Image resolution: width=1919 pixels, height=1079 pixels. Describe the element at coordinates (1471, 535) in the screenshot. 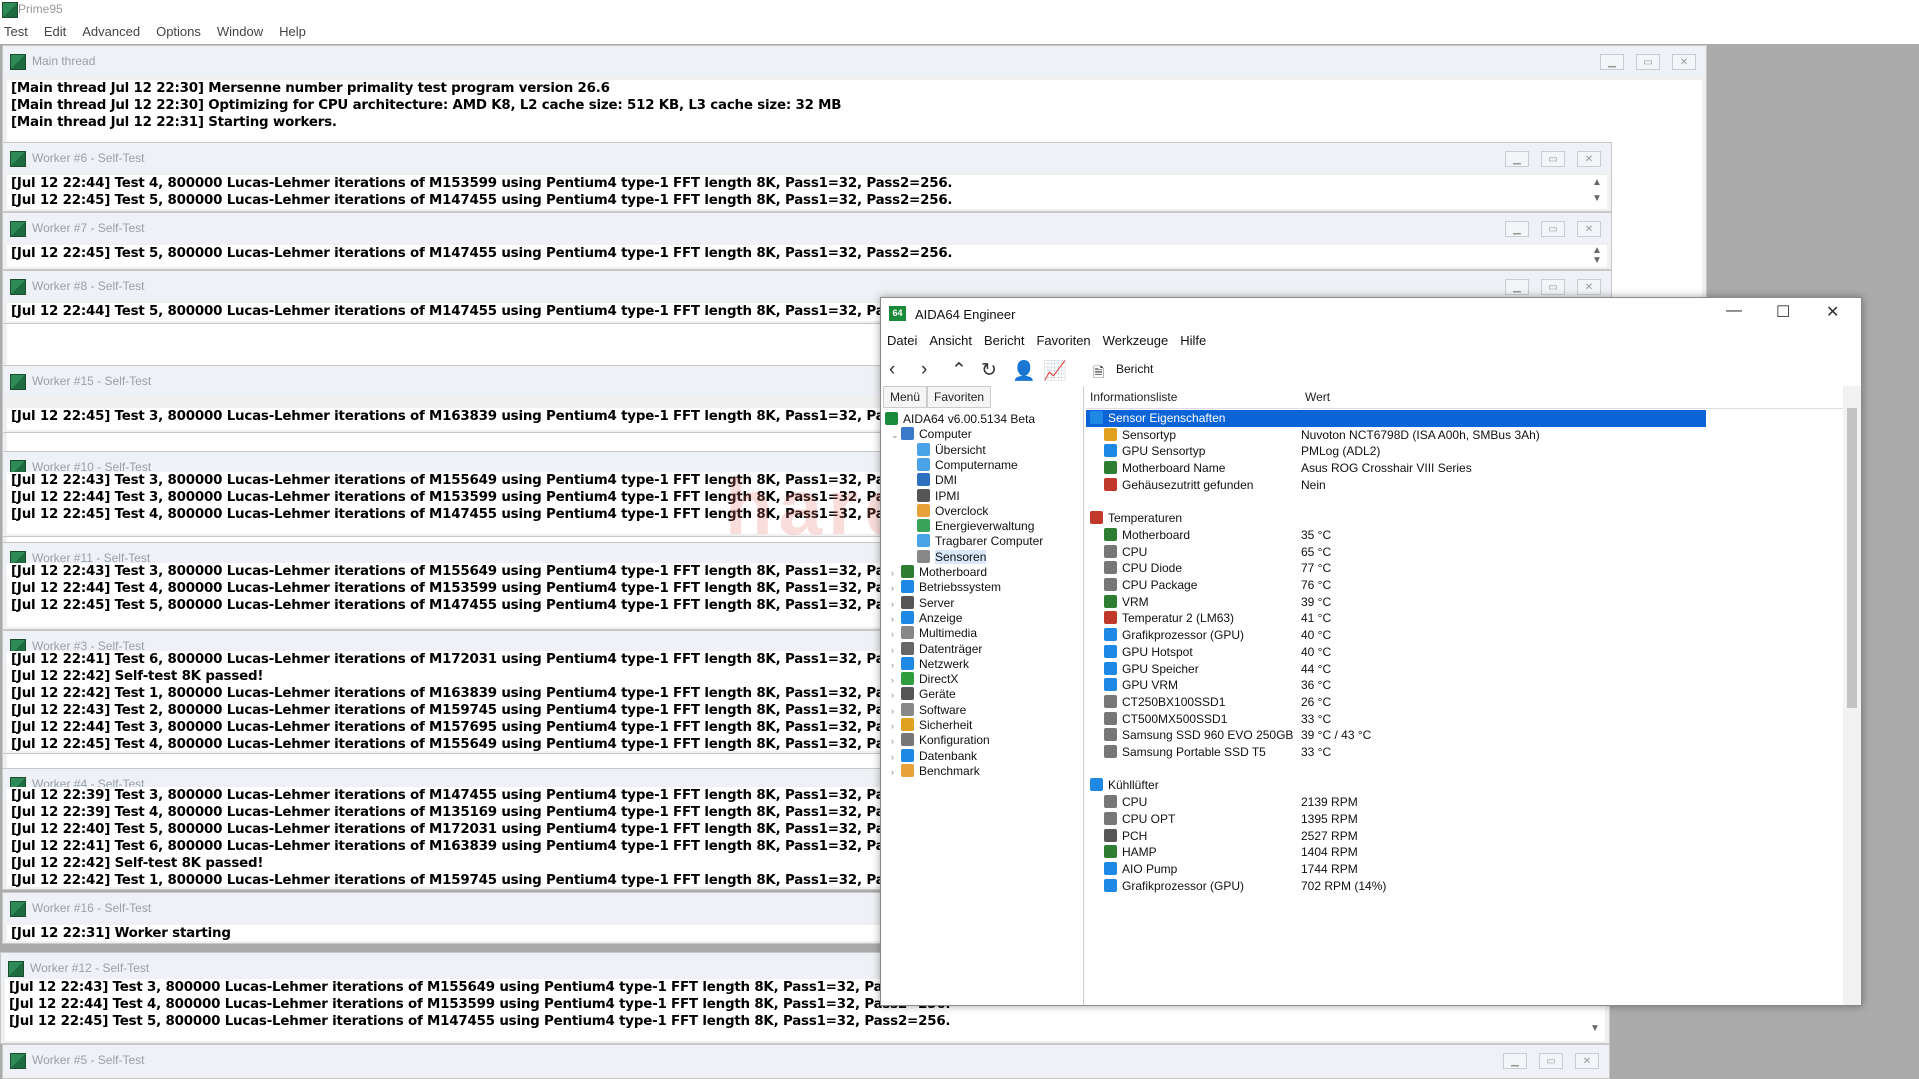

I see `sensor-row: Motherboard 35 °C` at that location.